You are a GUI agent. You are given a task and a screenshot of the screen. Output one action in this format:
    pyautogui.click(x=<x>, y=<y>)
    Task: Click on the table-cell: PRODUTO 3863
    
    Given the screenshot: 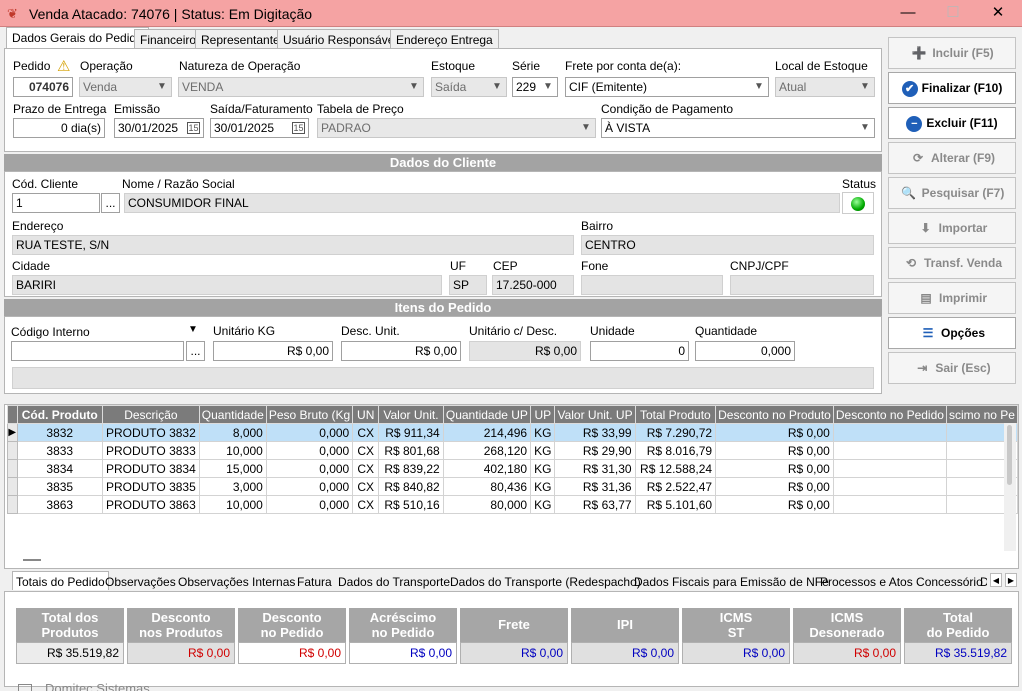 What is the action you would take?
    pyautogui.click(x=150, y=504)
    